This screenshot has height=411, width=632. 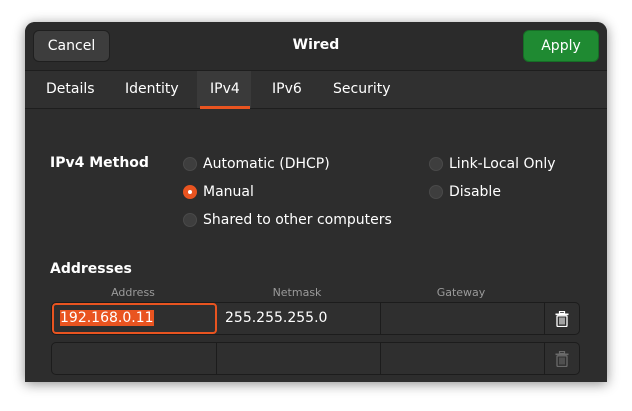 I want to click on netmask-input: 255.255.255.0, so click(x=299, y=318).